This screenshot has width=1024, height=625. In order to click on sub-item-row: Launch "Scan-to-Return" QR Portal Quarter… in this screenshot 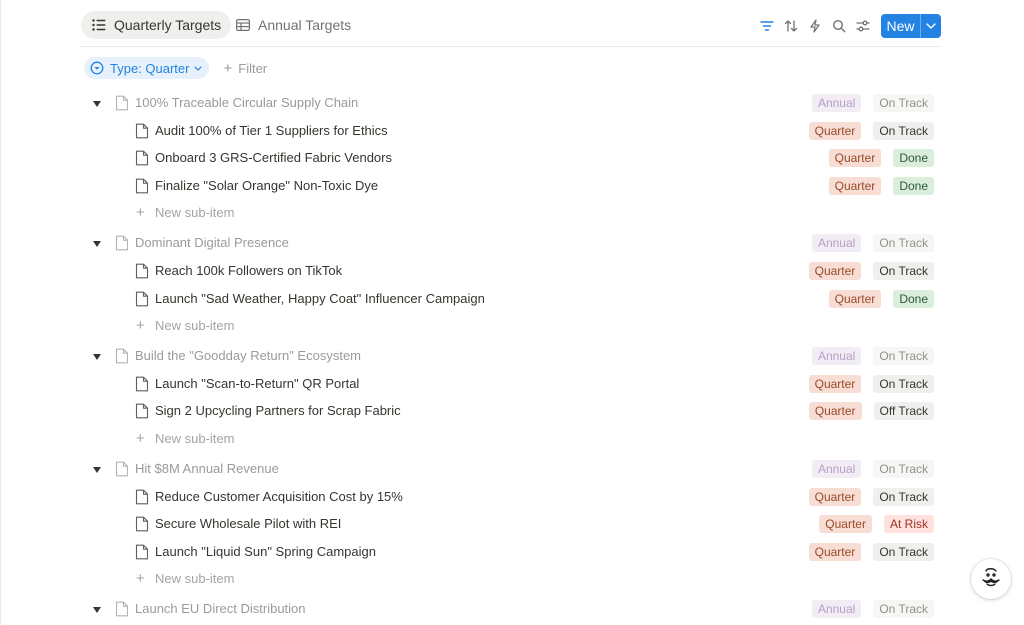, I will do `click(512, 384)`.